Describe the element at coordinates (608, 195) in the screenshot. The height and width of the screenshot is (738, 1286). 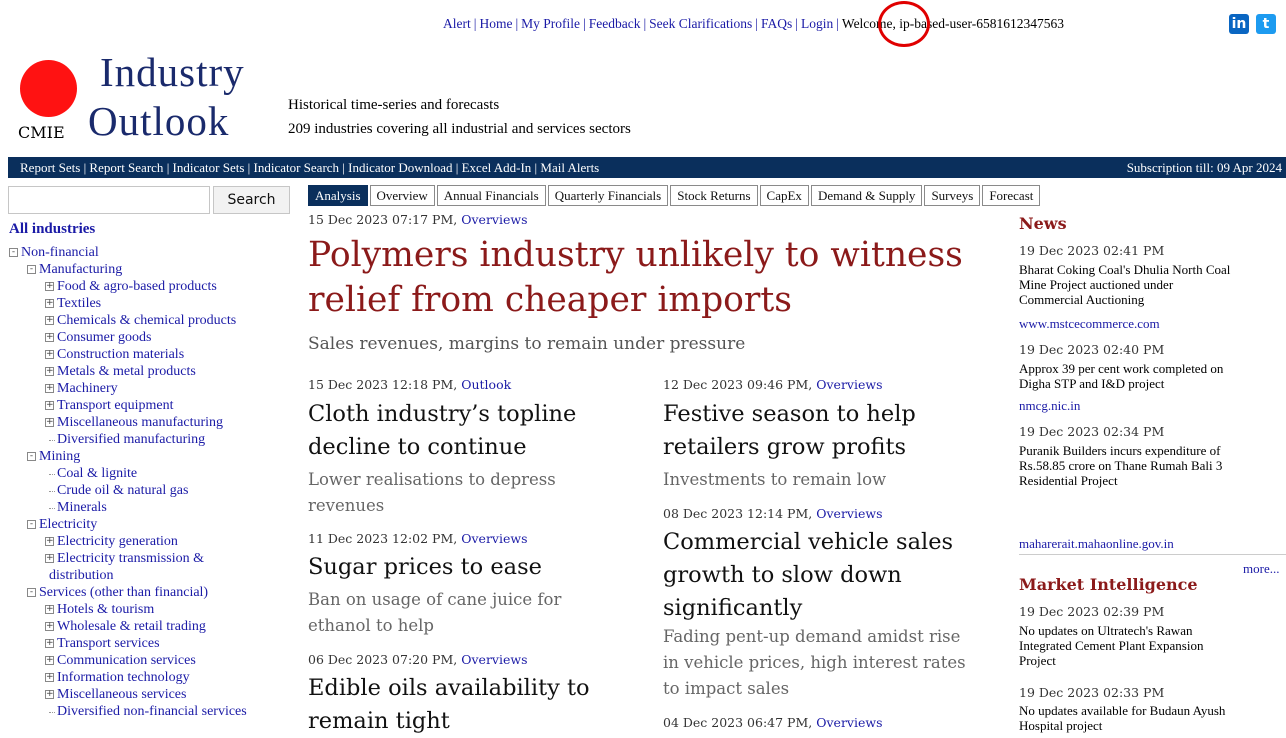
I see `tab-quarterly-financials: Quarterly Financials` at that location.